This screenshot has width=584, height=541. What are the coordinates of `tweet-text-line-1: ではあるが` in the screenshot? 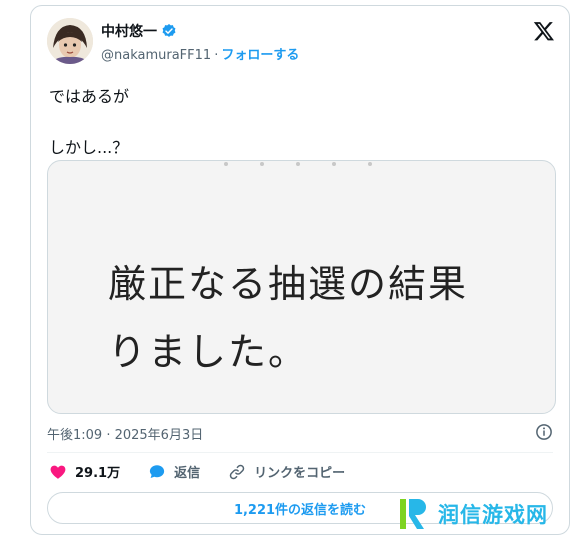 It's located at (89, 96).